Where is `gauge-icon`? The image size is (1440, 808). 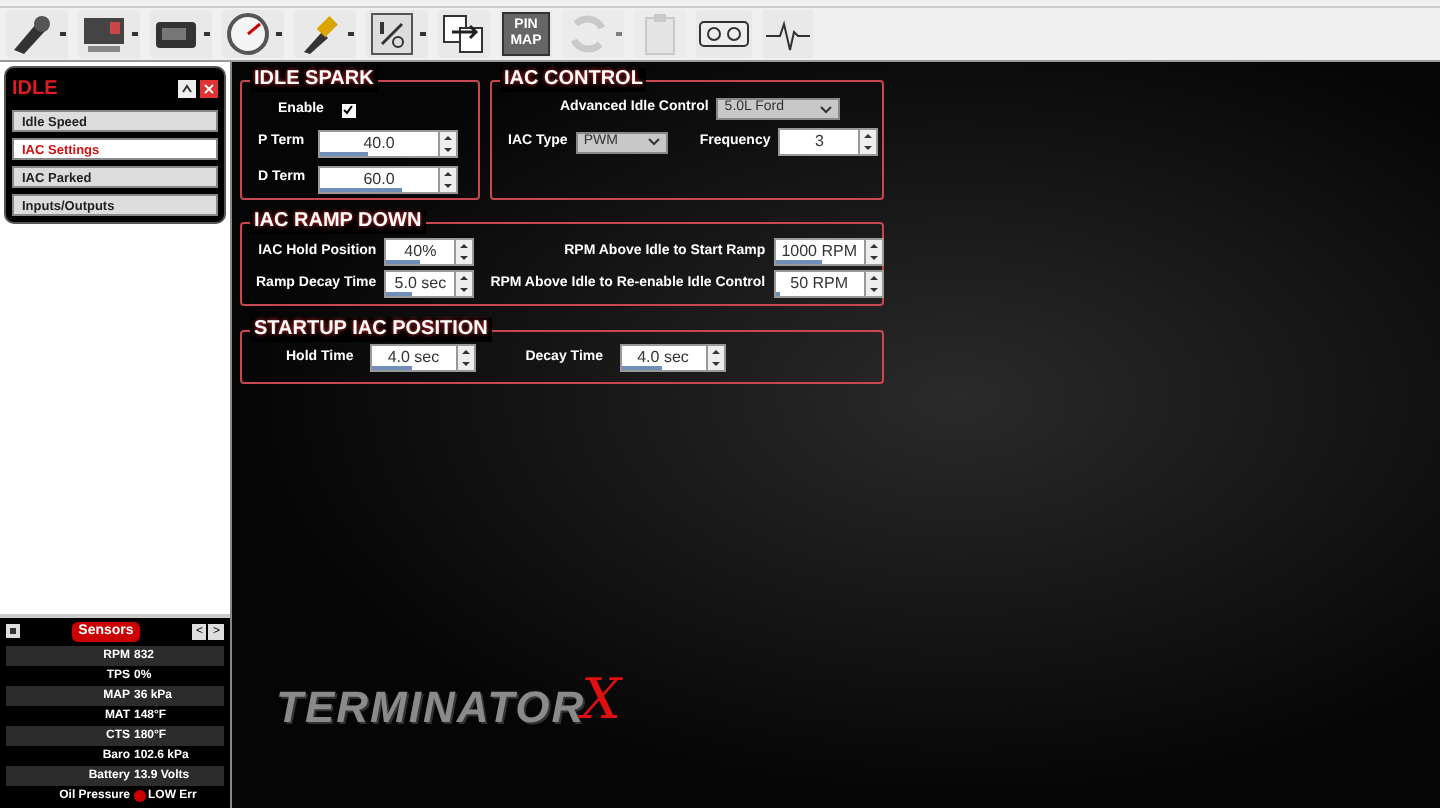
gauge-icon is located at coordinates (248, 34).